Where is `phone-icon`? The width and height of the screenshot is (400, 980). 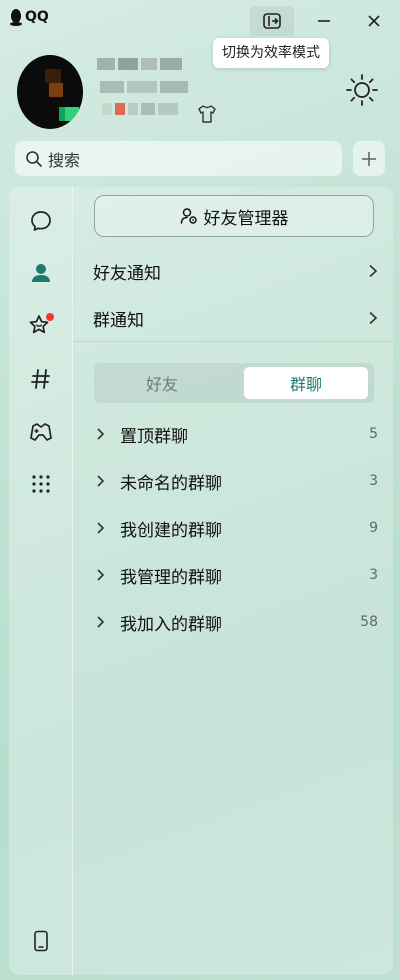 phone-icon is located at coordinates (40, 941).